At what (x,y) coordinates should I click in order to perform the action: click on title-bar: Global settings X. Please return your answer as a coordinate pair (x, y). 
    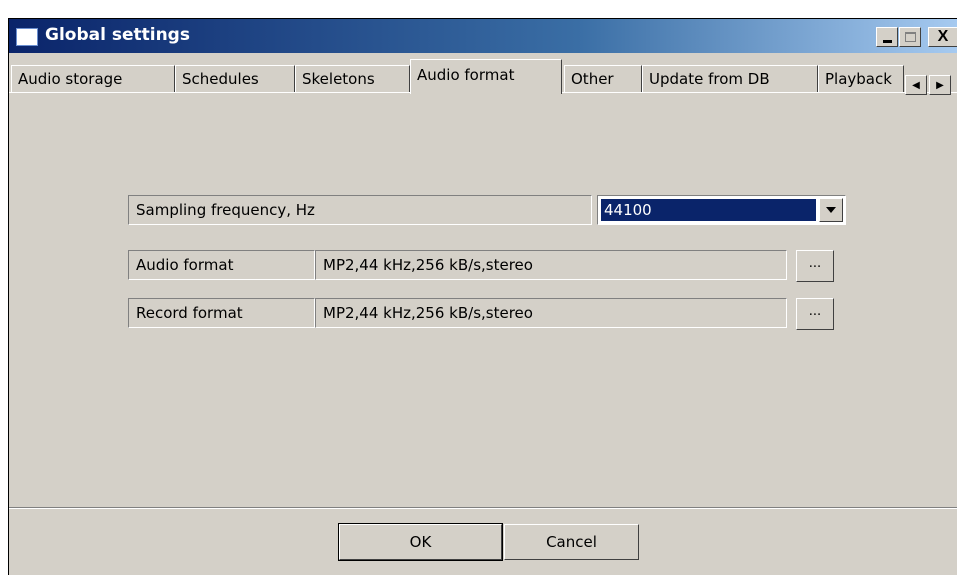
    Looking at the image, I should click on (483, 36).